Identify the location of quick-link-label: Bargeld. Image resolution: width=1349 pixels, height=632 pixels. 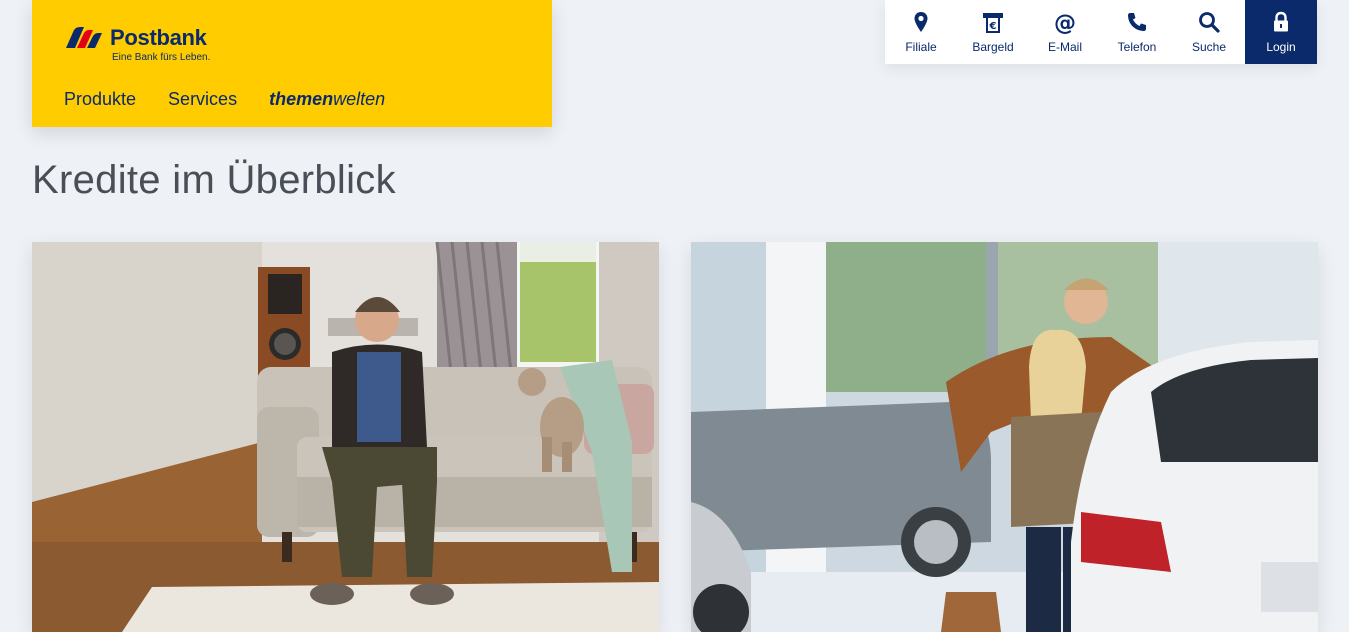
(993, 47).